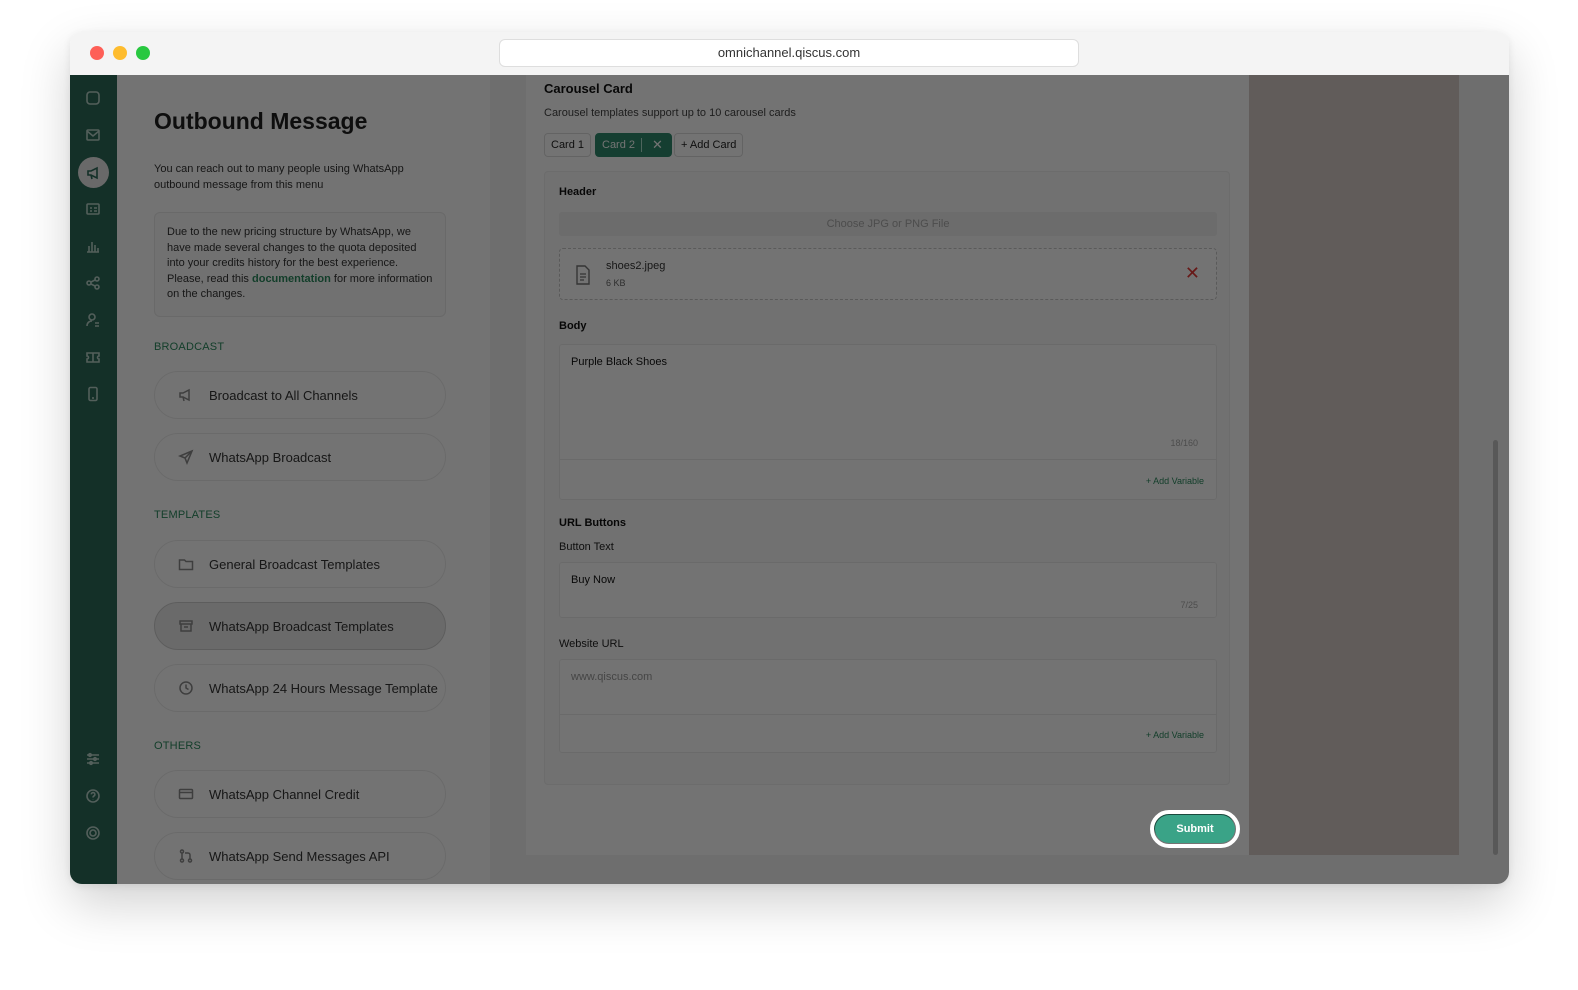  Describe the element at coordinates (1354, 465) in the screenshot. I see `preview-panel` at that location.